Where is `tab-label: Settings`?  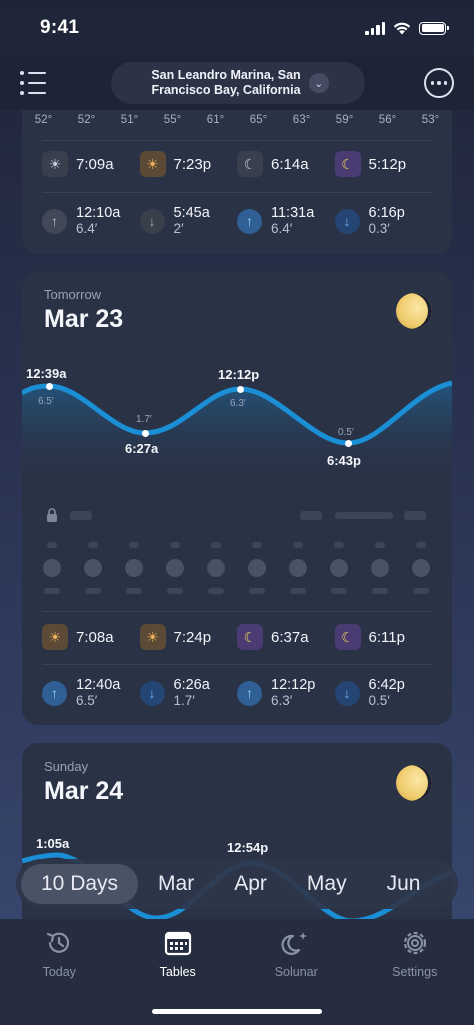
tab-label: Settings is located at coordinates (415, 972).